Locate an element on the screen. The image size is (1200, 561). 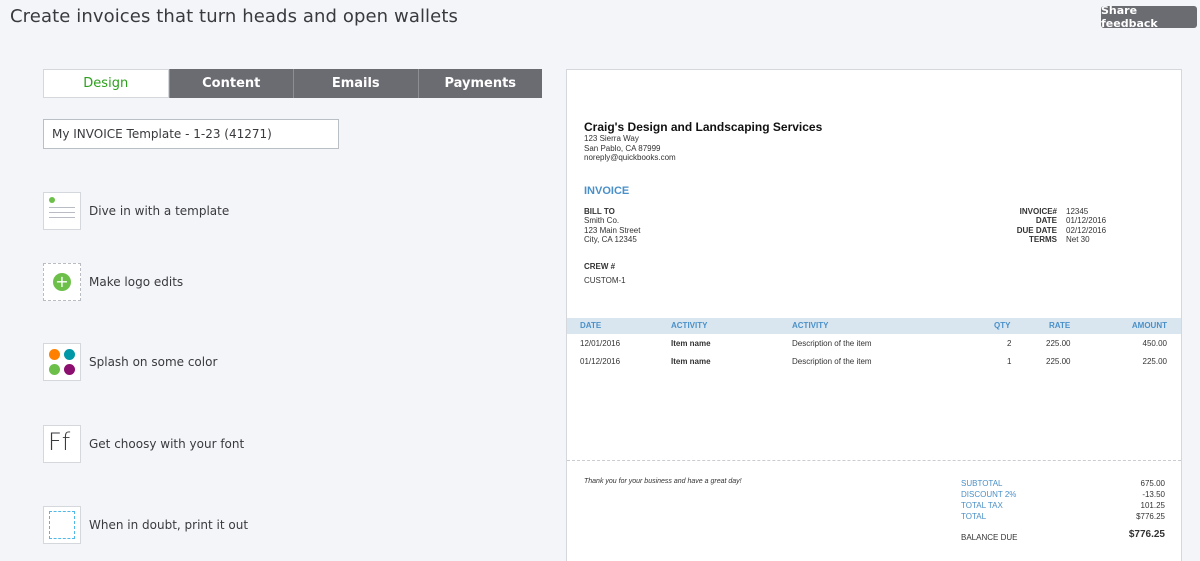
balance-due-label: BALANCE DUE is located at coordinates (989, 537).